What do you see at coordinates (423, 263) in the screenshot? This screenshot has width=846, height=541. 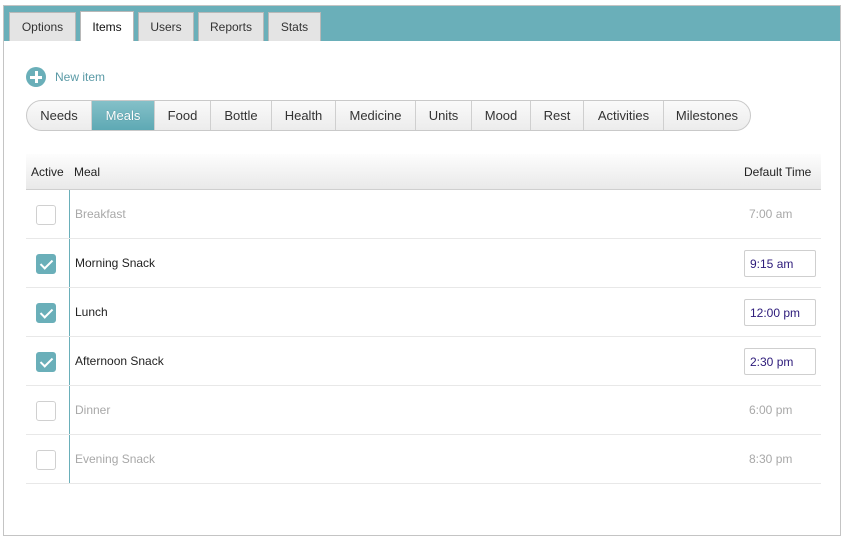 I see `table-row: Morning Snack 9:15 am` at bounding box center [423, 263].